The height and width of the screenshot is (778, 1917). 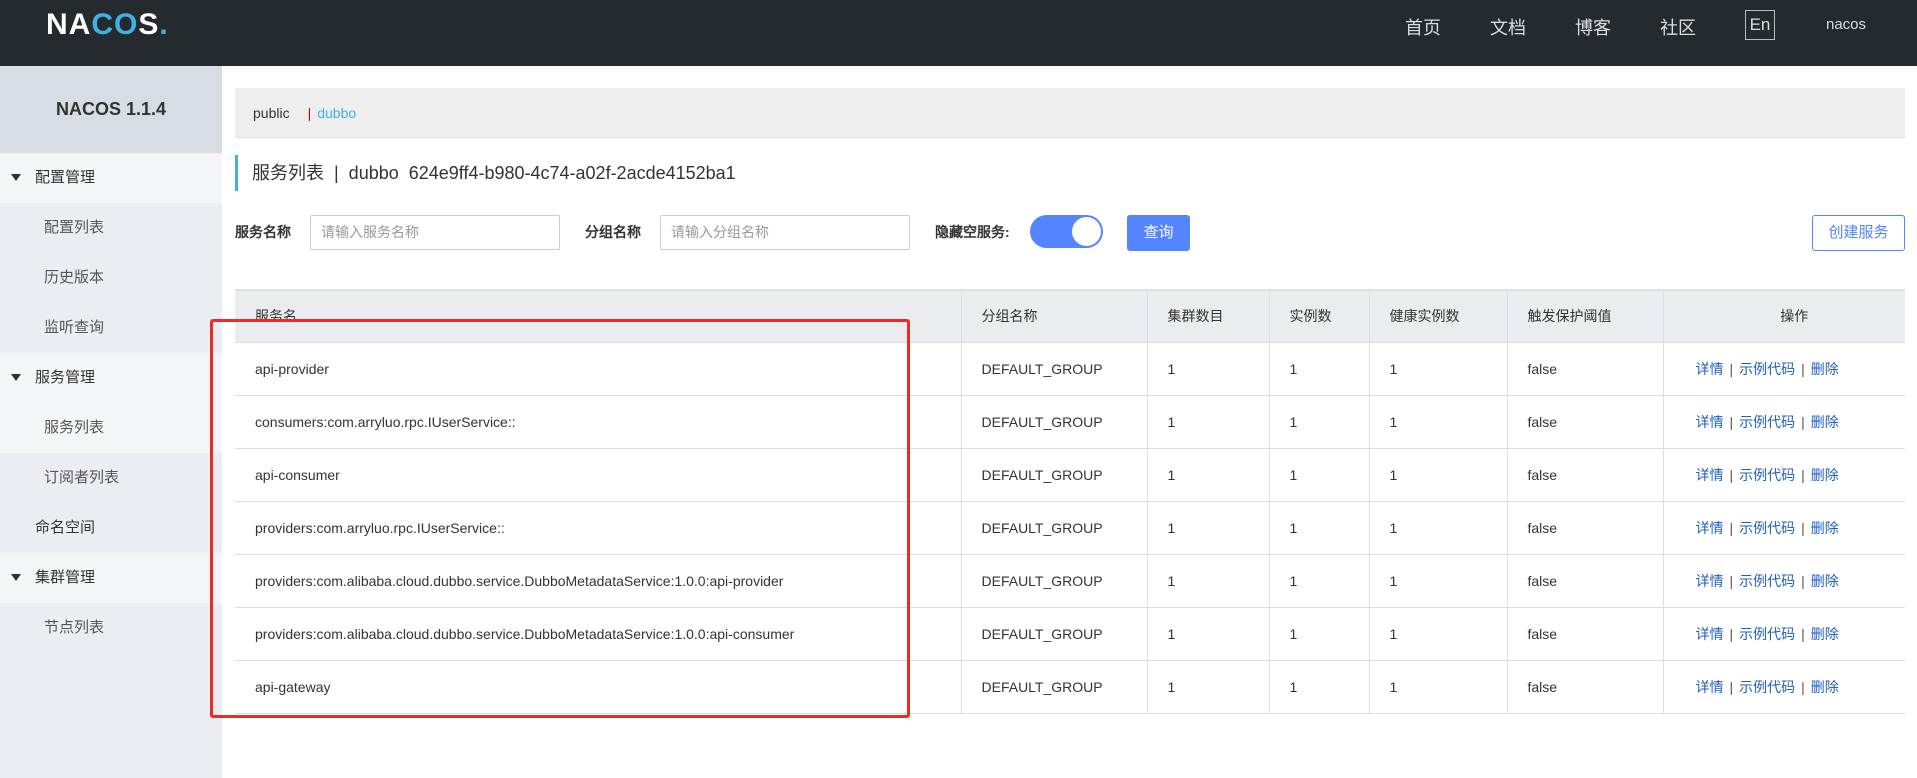 I want to click on sidebar-item-config-list: 配置列表, so click(x=111, y=228).